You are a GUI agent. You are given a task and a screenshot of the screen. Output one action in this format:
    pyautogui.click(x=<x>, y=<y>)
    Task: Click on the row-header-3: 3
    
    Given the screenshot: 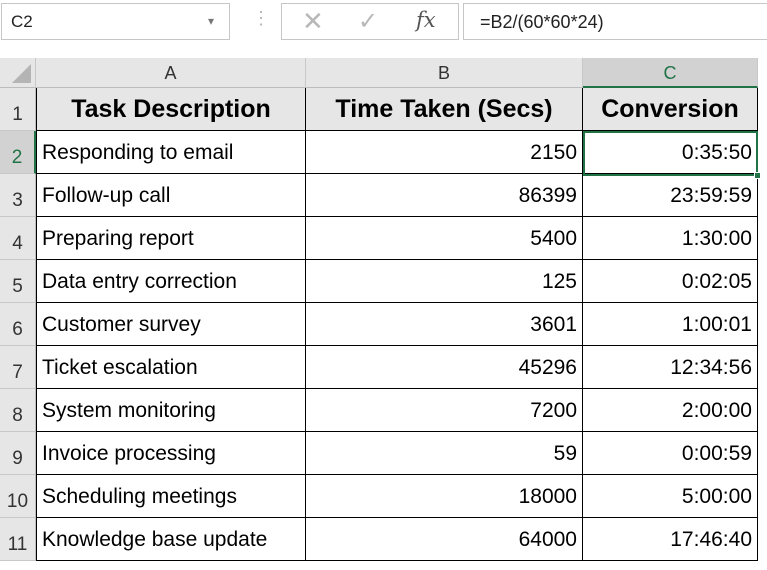 What is the action you would take?
    pyautogui.click(x=18, y=195)
    